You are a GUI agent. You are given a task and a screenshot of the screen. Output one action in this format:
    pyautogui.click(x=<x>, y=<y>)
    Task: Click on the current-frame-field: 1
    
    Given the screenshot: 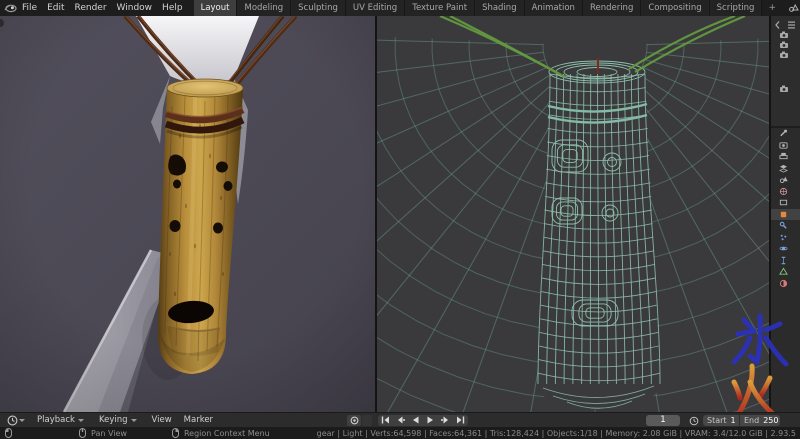 What is the action you would take?
    pyautogui.click(x=663, y=420)
    